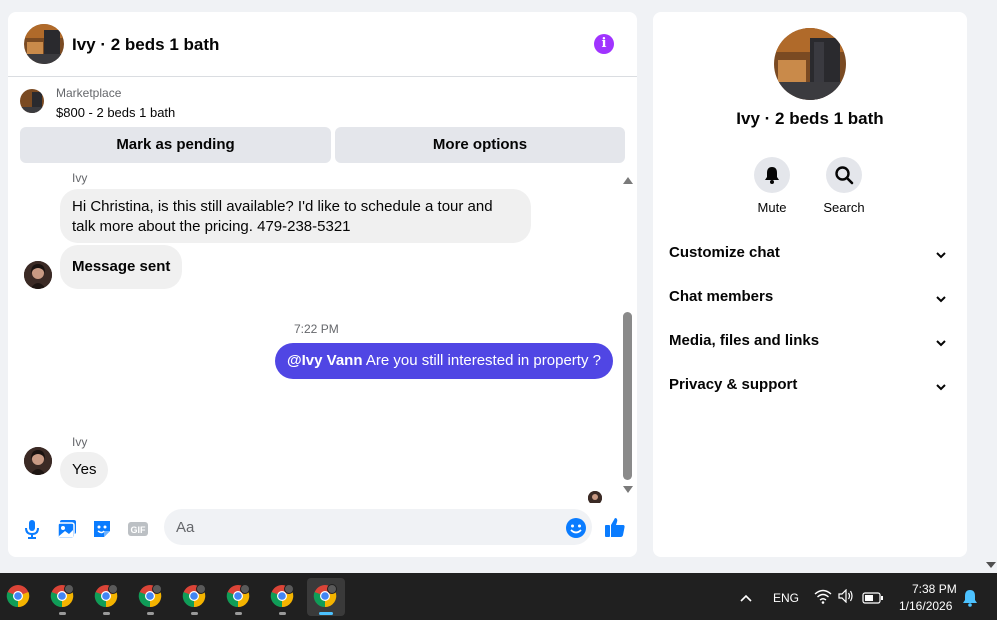 The height and width of the screenshot is (620, 997). I want to click on section-label: Privacy & support, so click(733, 384).